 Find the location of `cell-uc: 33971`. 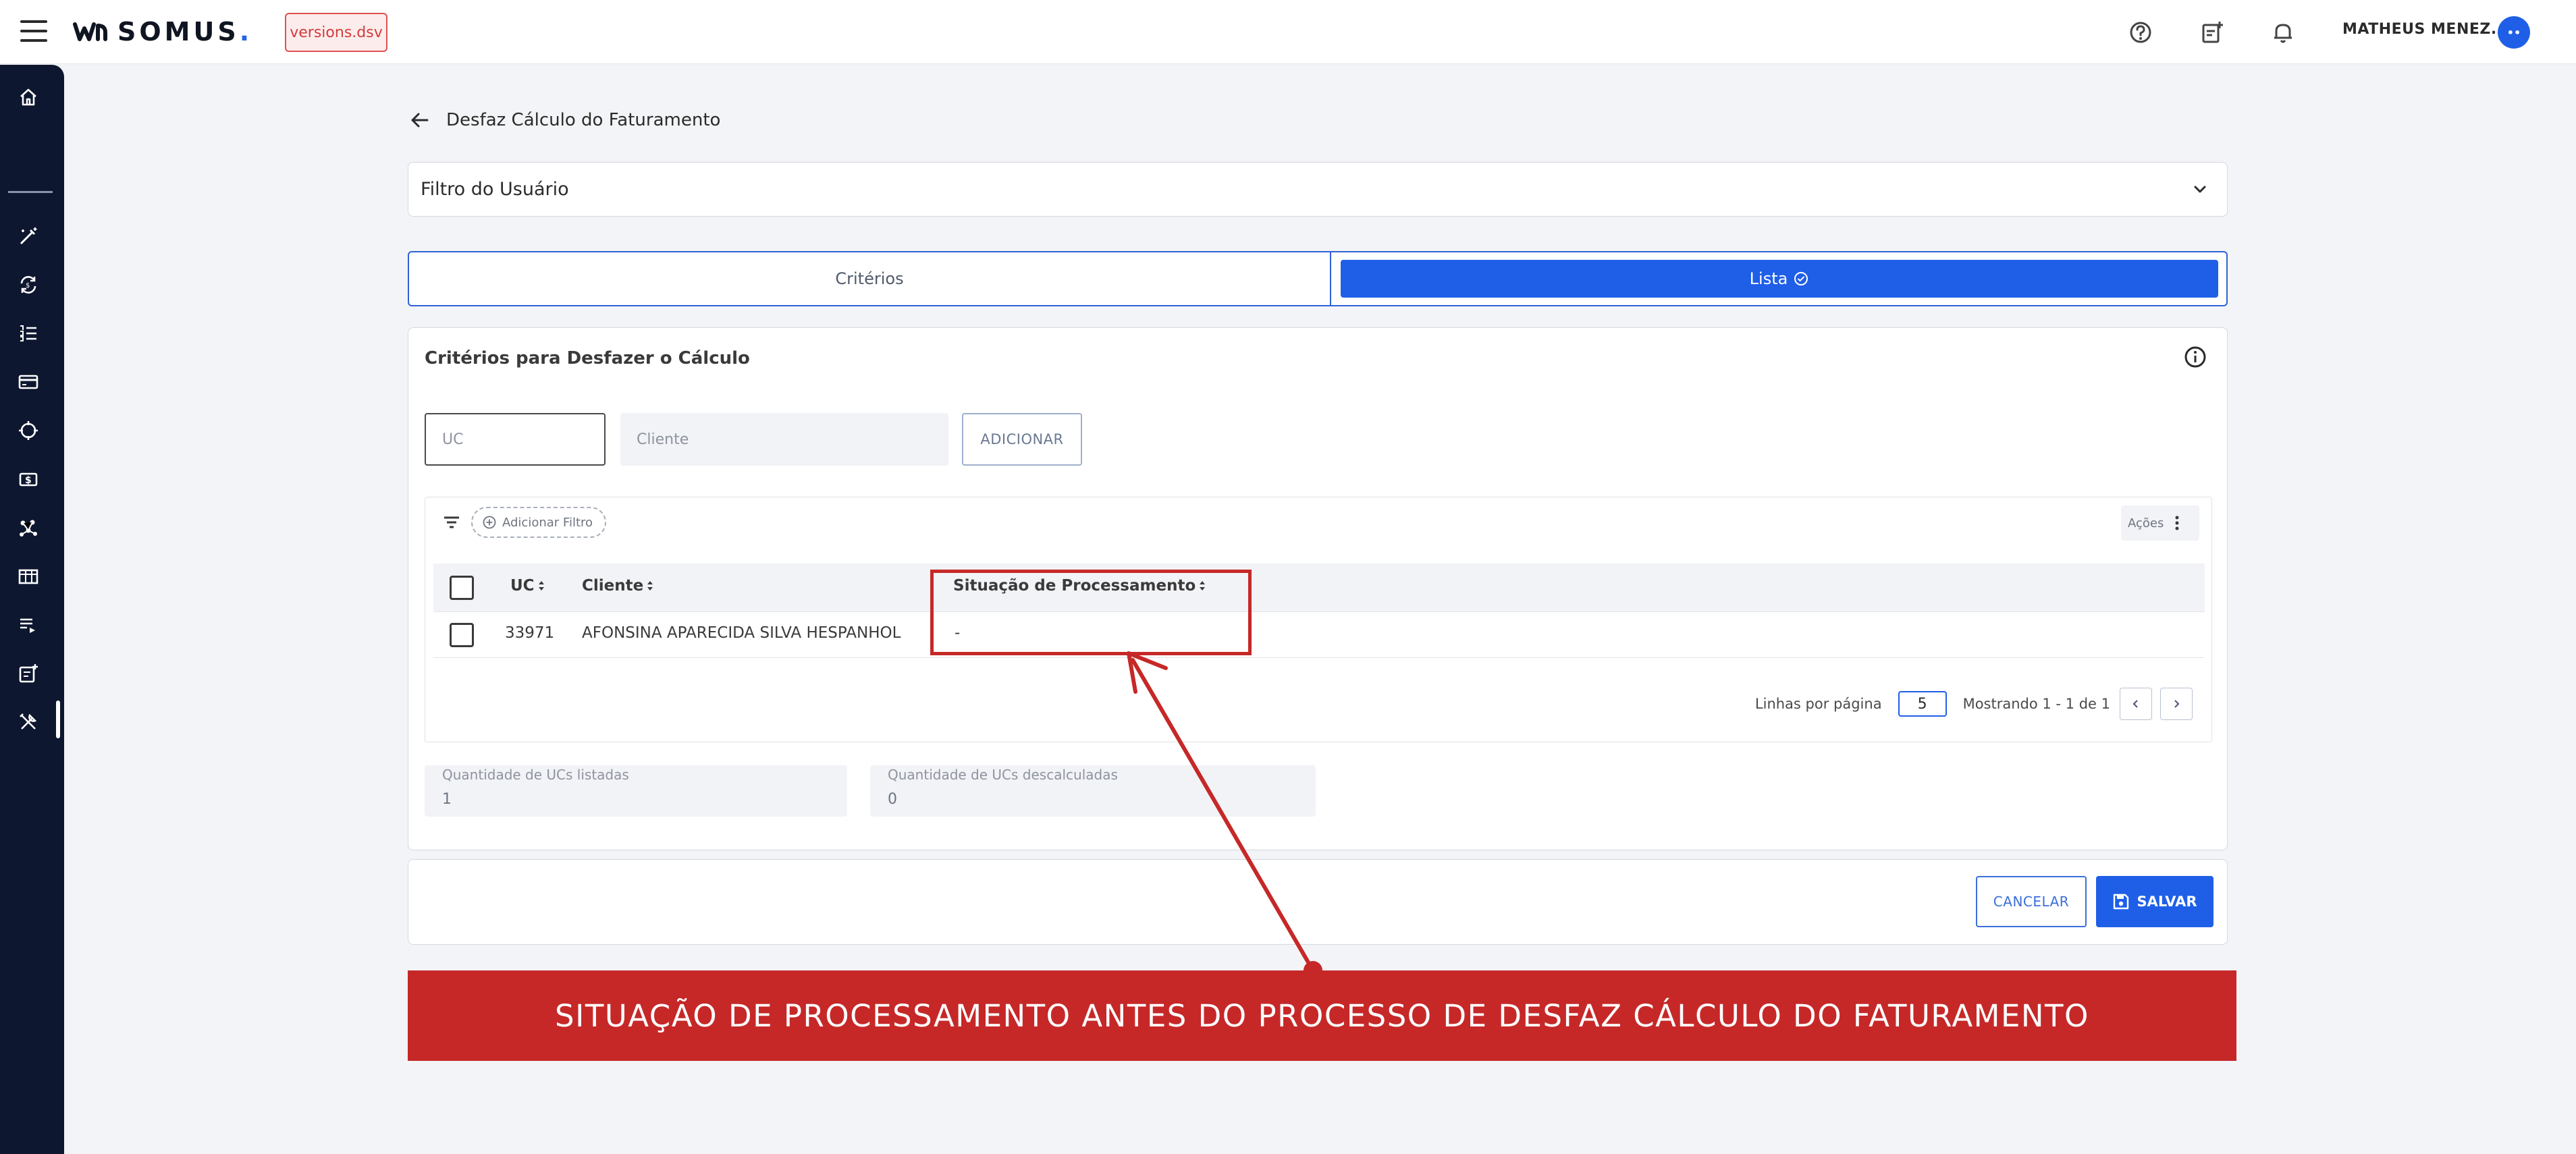

cell-uc: 33971 is located at coordinates (530, 633).